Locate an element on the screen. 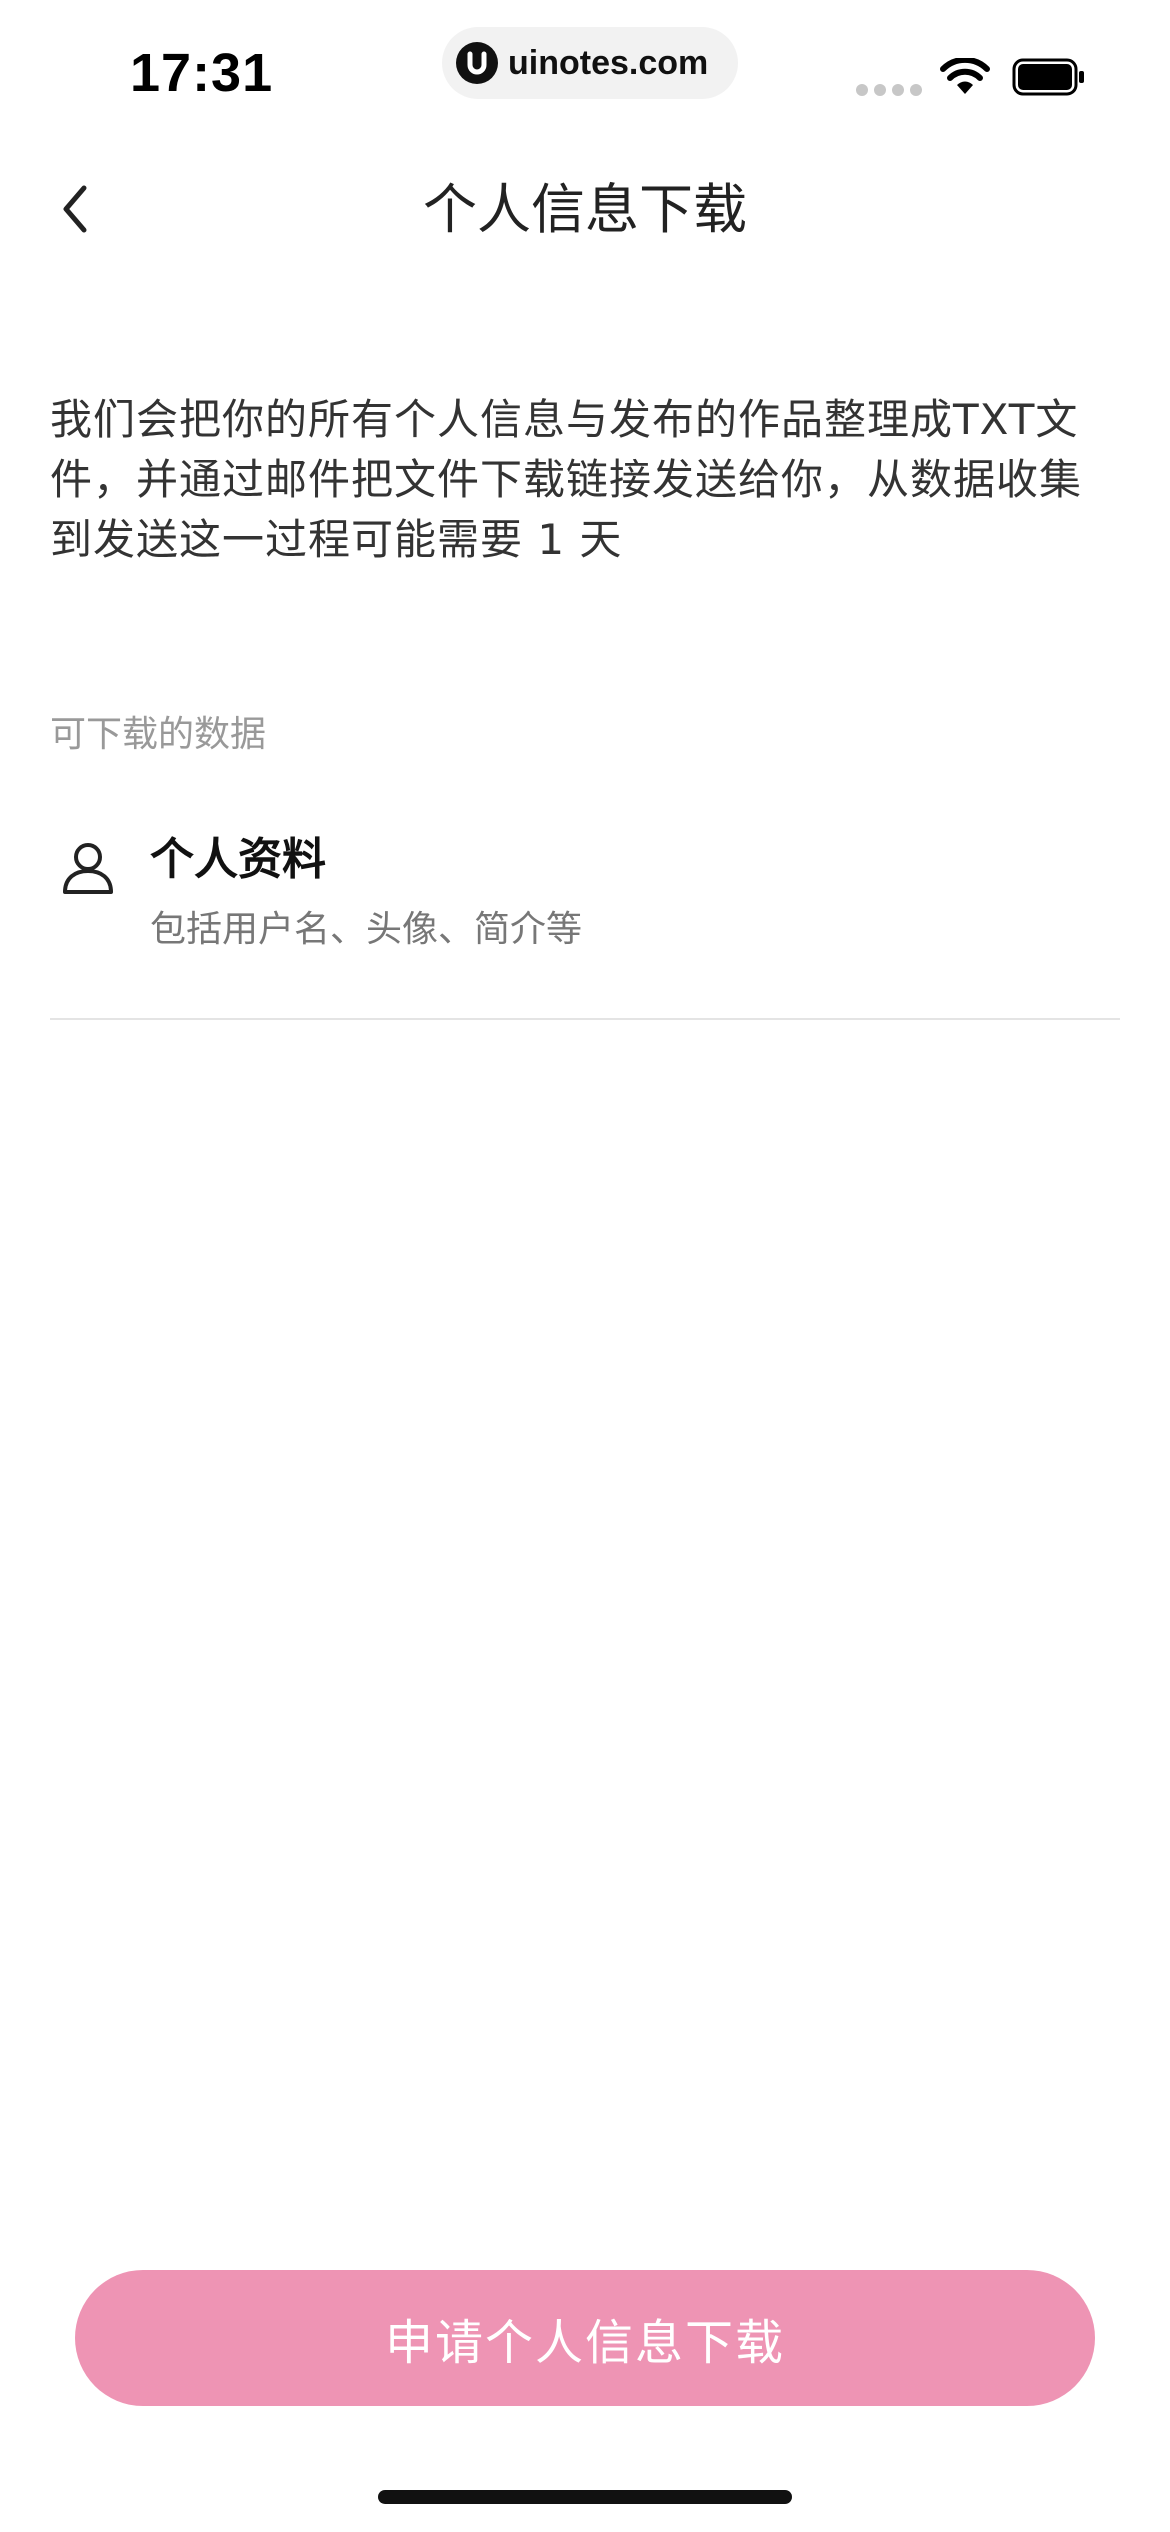  home-indicator is located at coordinates (585, 2497).